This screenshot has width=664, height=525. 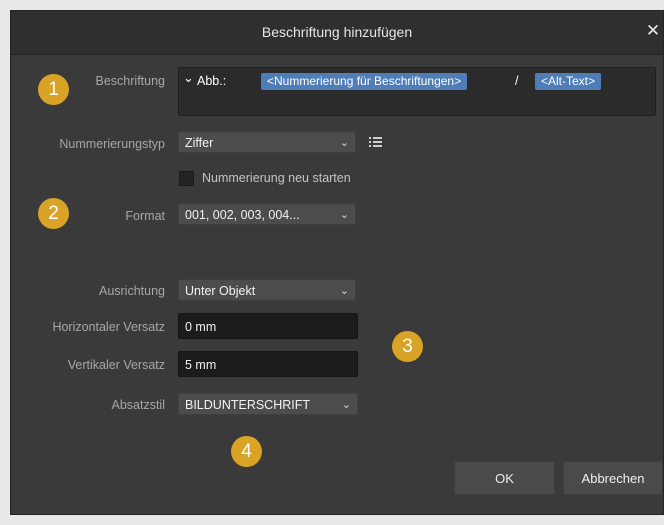 What do you see at coordinates (131, 291) in the screenshot?
I see `alignment-label: Ausrichtung` at bounding box center [131, 291].